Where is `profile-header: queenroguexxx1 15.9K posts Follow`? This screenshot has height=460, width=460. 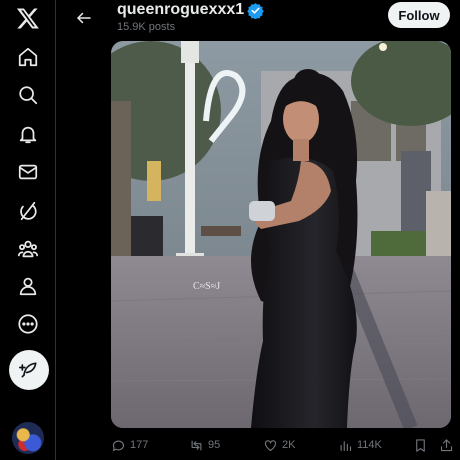 profile-header: queenroguexxx1 15.9K posts Follow is located at coordinates (258, 20).